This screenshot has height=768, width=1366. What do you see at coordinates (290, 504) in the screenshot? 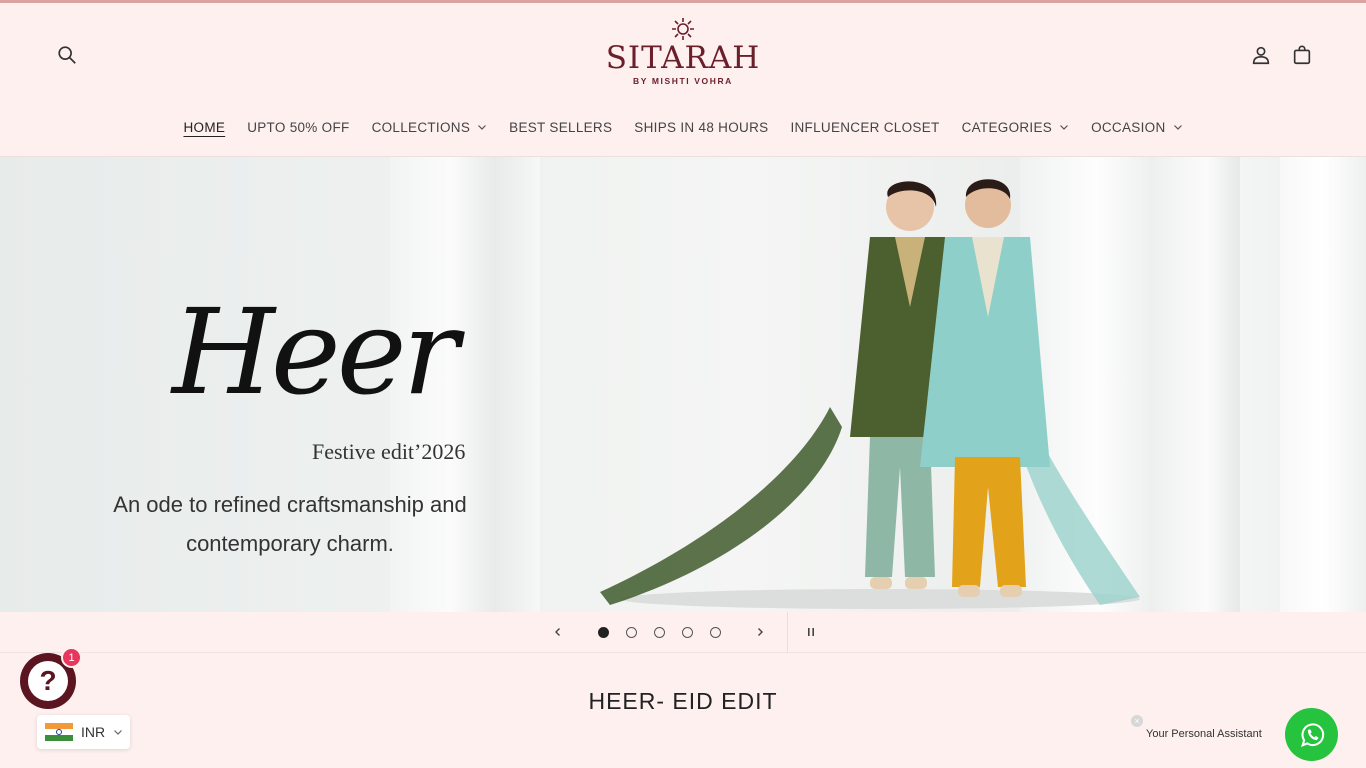
I see `hero-tagline-line1: An ode to refined craftsmanship and` at bounding box center [290, 504].